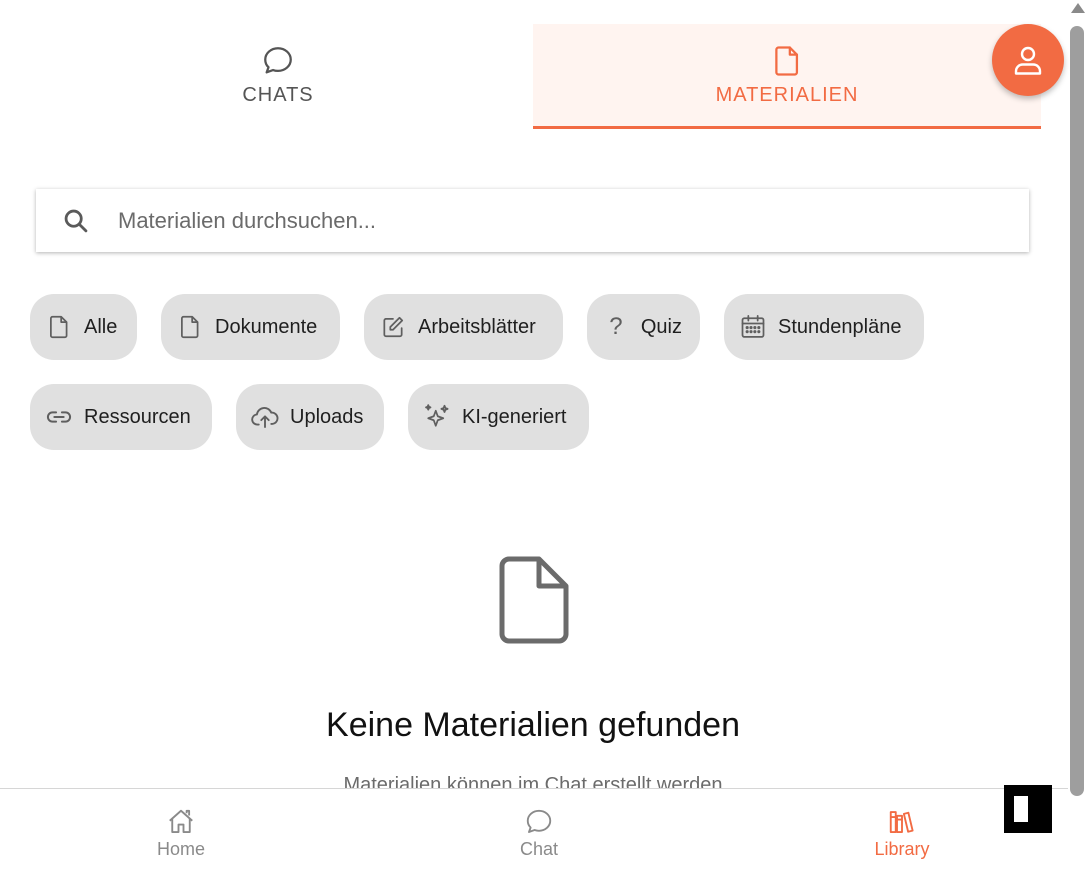  I want to click on nav-home-label: Home, so click(180, 849).